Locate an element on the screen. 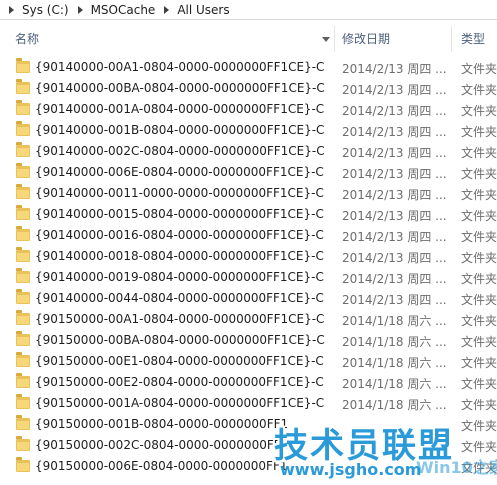 The image size is (497, 485). column-filter-dropdown-icon is located at coordinates (326, 39).